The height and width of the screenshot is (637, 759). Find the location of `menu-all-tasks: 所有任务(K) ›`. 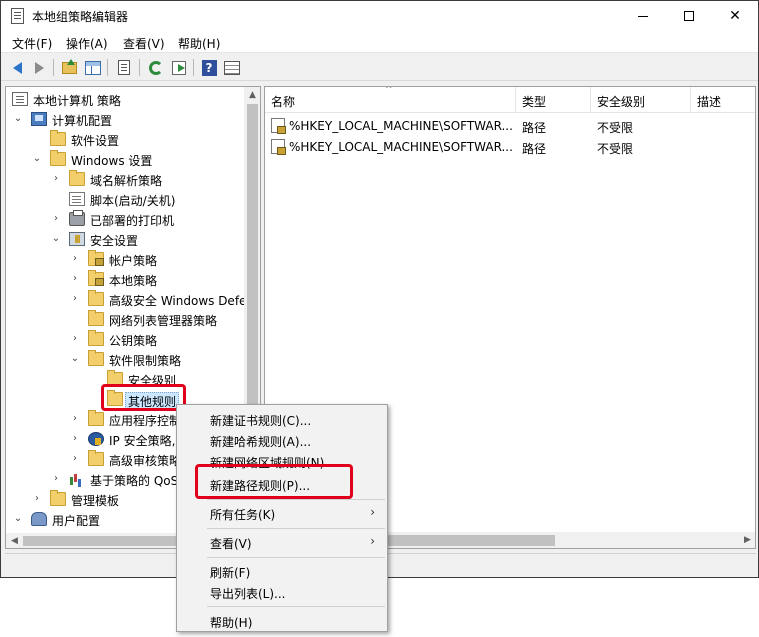

menu-all-tasks: 所有任务(K) › is located at coordinates (282, 513).